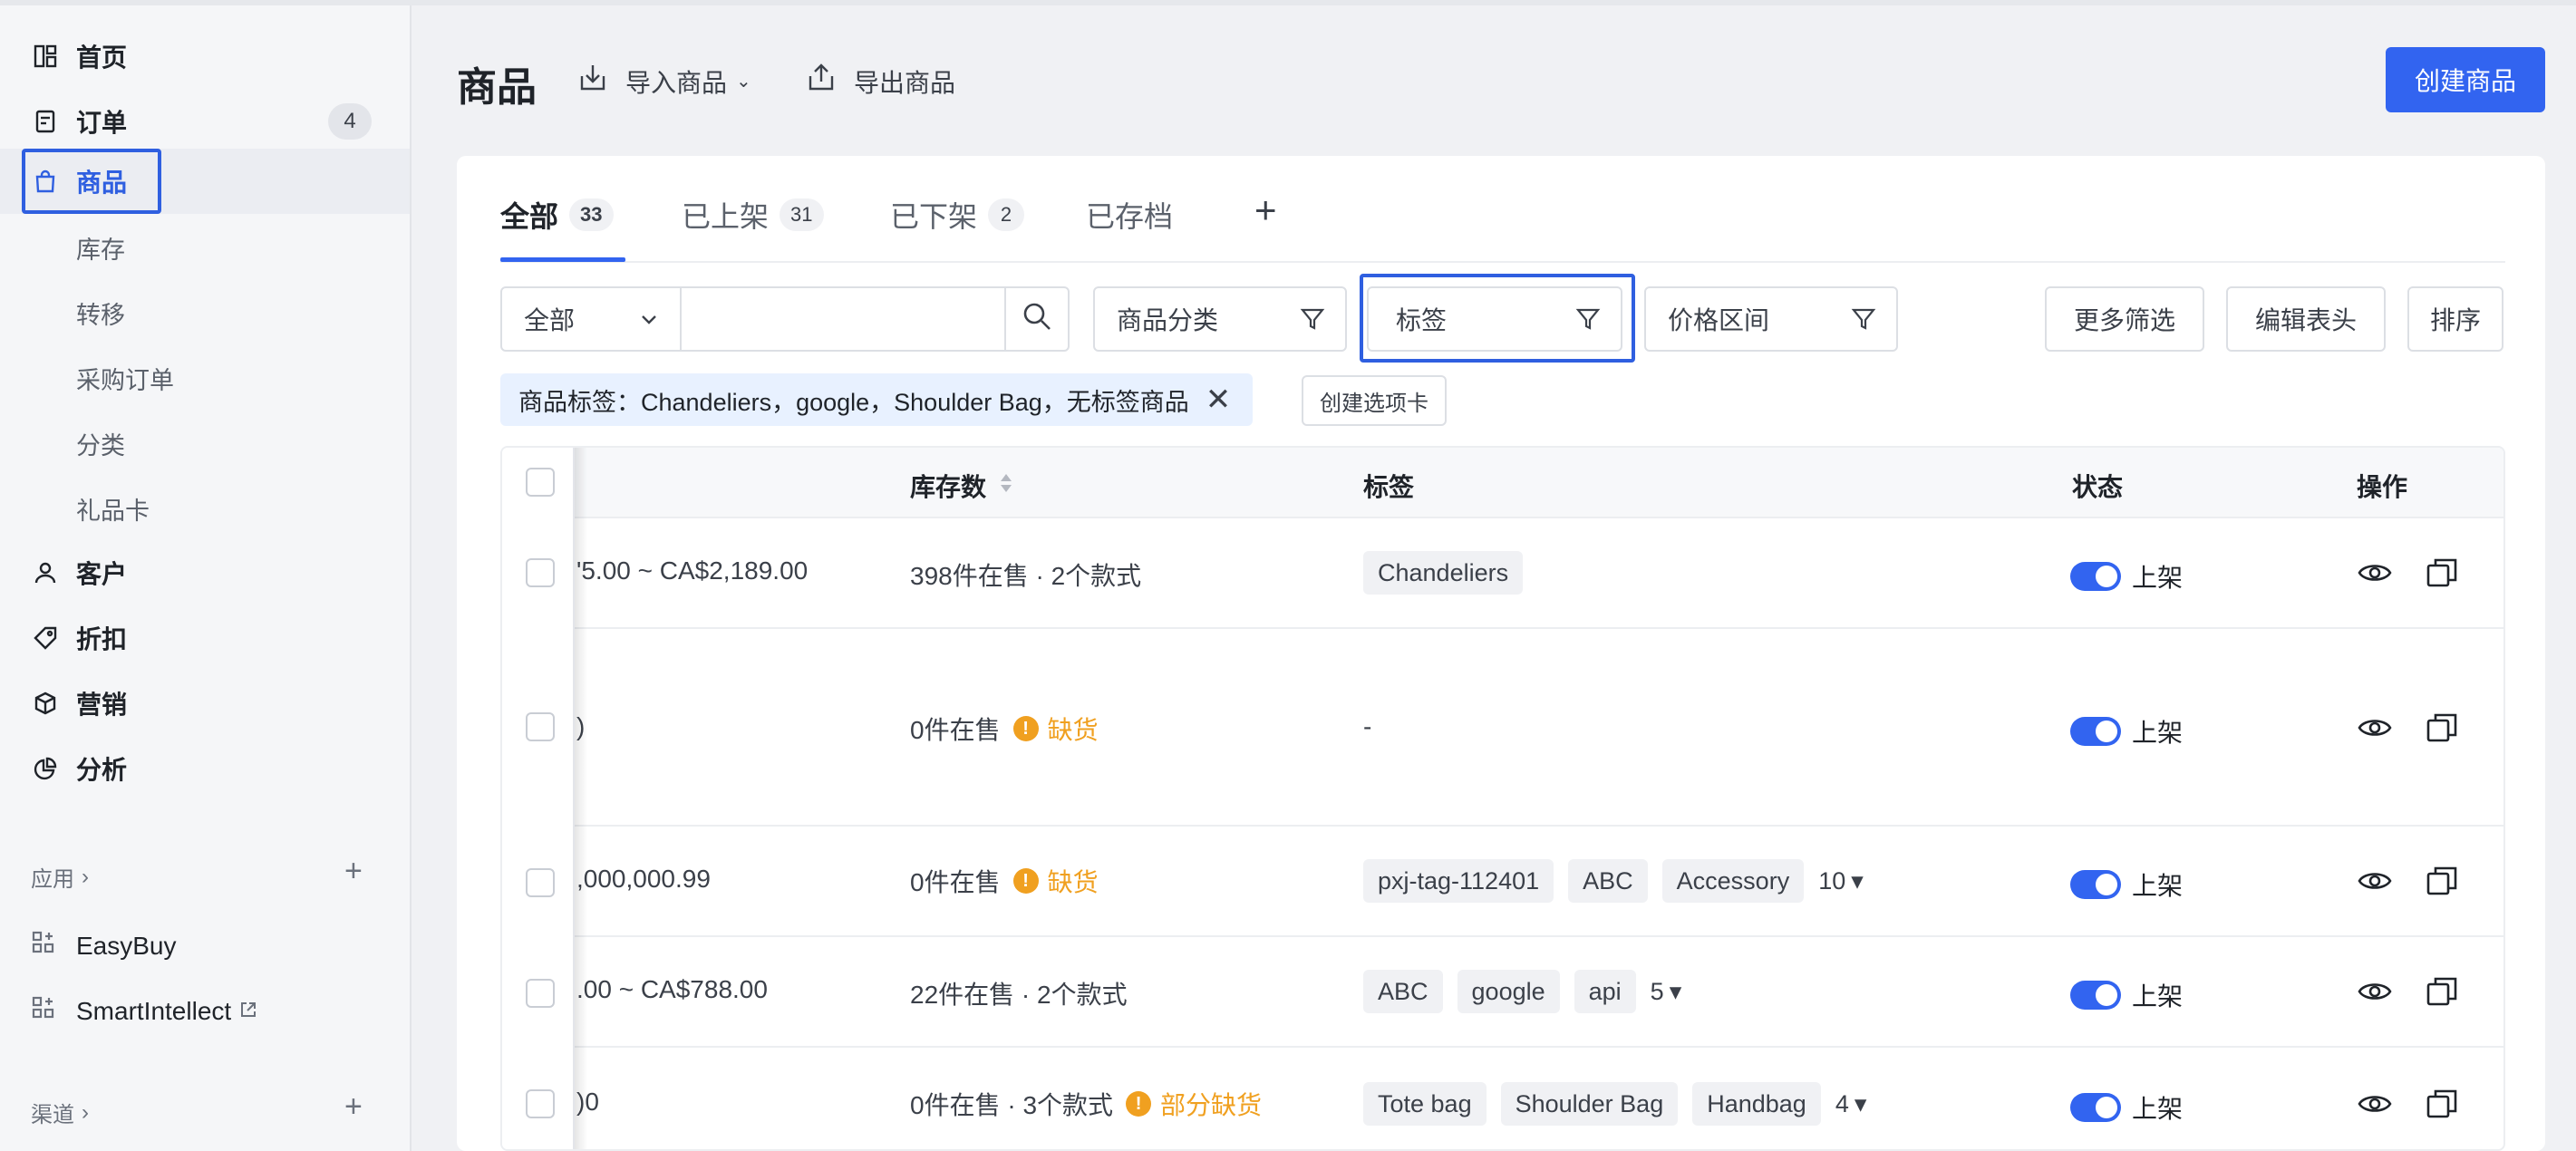 The height and width of the screenshot is (1151, 2576). Describe the element at coordinates (1666, 992) in the screenshot. I see `more-tags-dropdown: 5 ▾` at that location.